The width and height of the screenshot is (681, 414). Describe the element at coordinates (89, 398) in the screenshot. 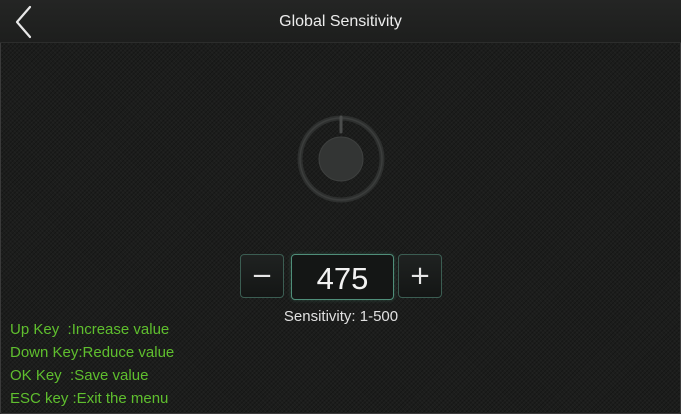

I see `help-esc-key: ESC key :Exit the menu` at that location.